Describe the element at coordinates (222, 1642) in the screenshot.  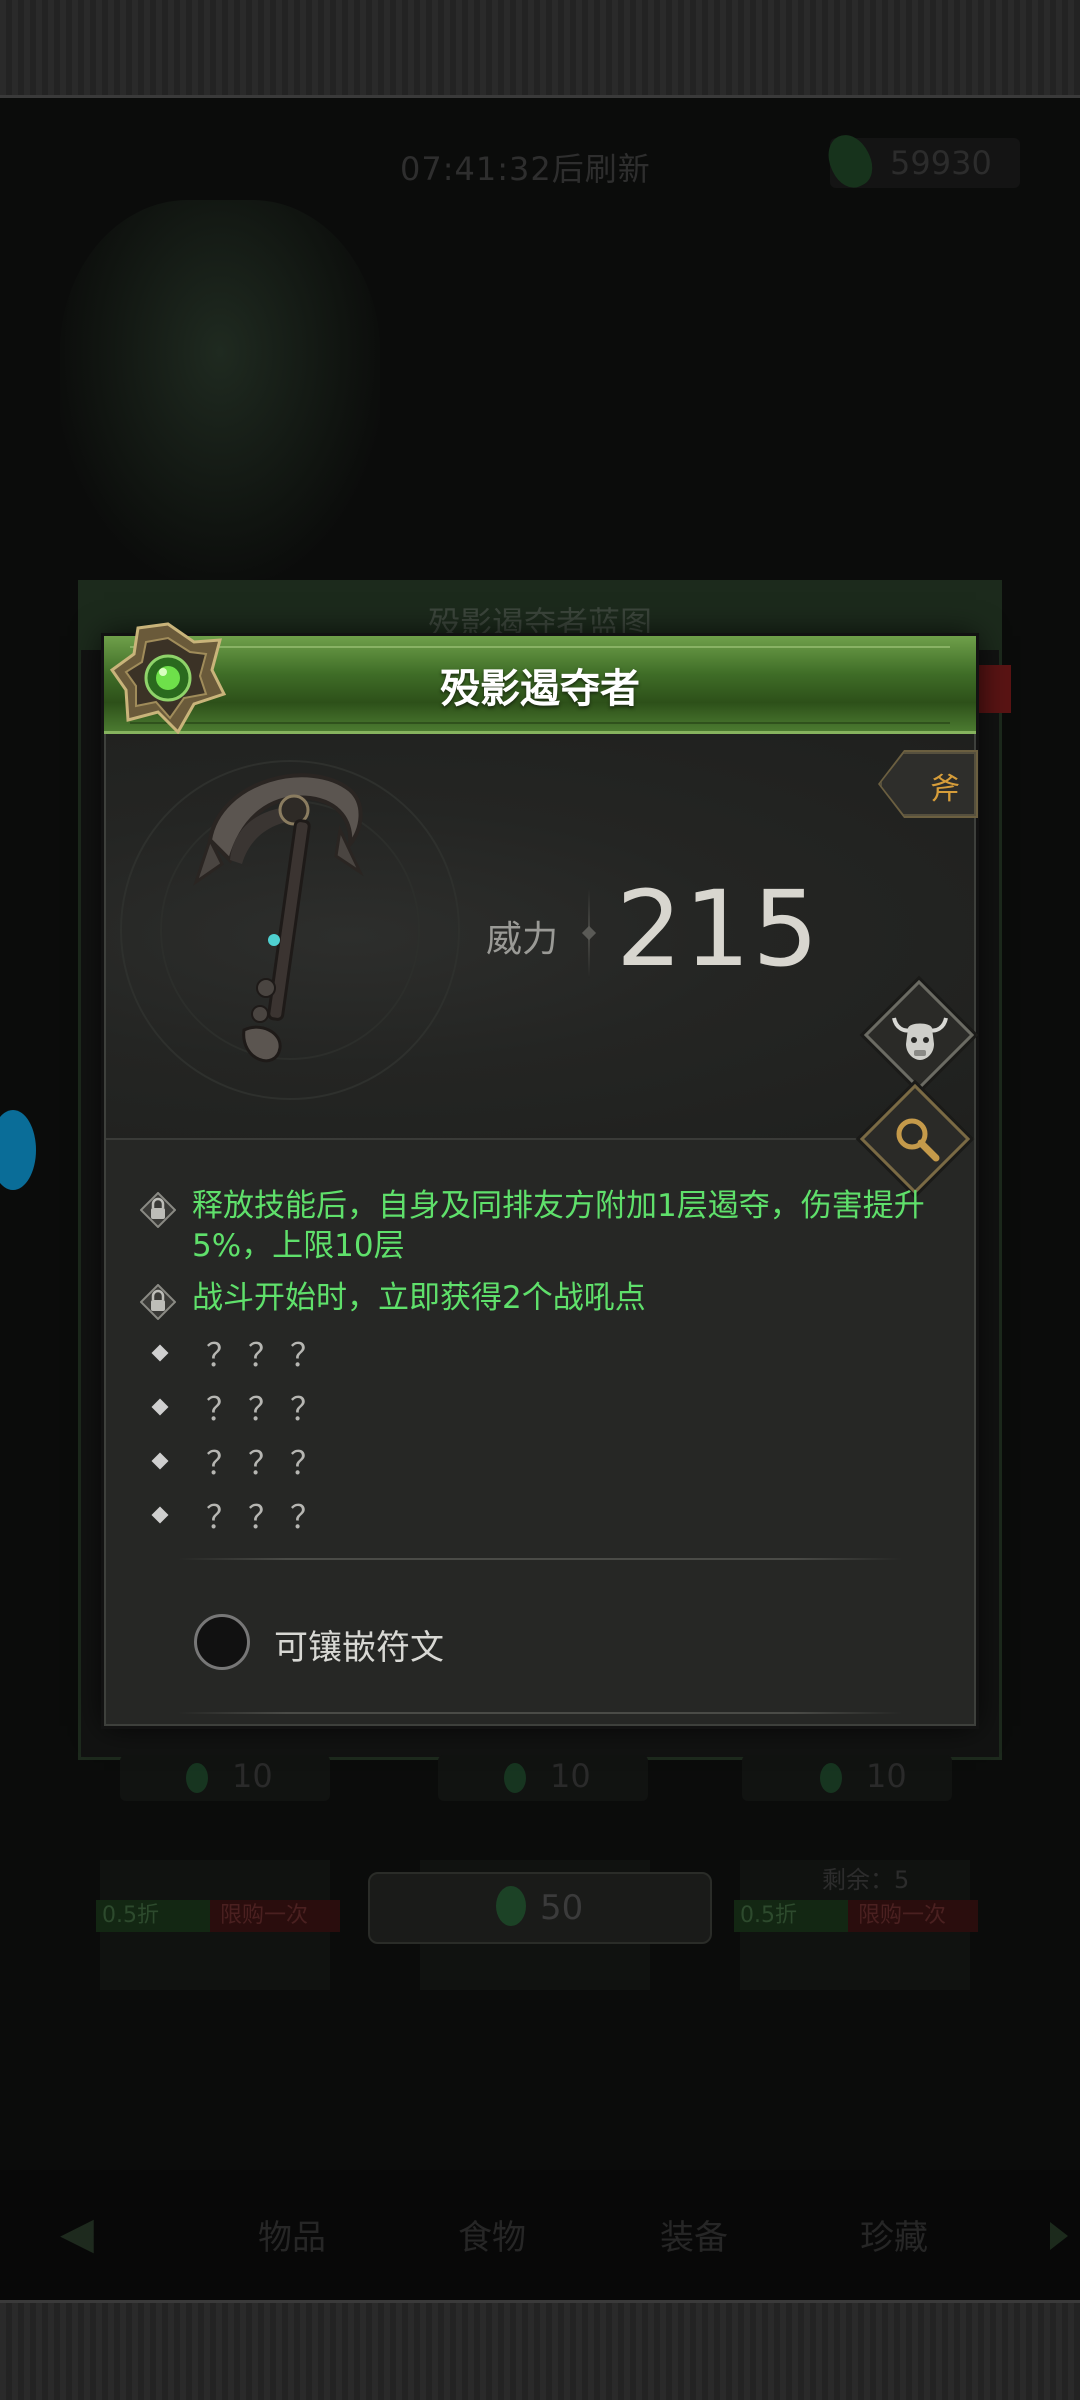
I see `rune-socket` at that location.